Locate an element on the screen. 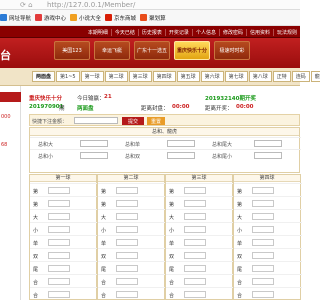 This screenshot has width=320, height=300. bet-type-tab: 正特 is located at coordinates (281, 76).